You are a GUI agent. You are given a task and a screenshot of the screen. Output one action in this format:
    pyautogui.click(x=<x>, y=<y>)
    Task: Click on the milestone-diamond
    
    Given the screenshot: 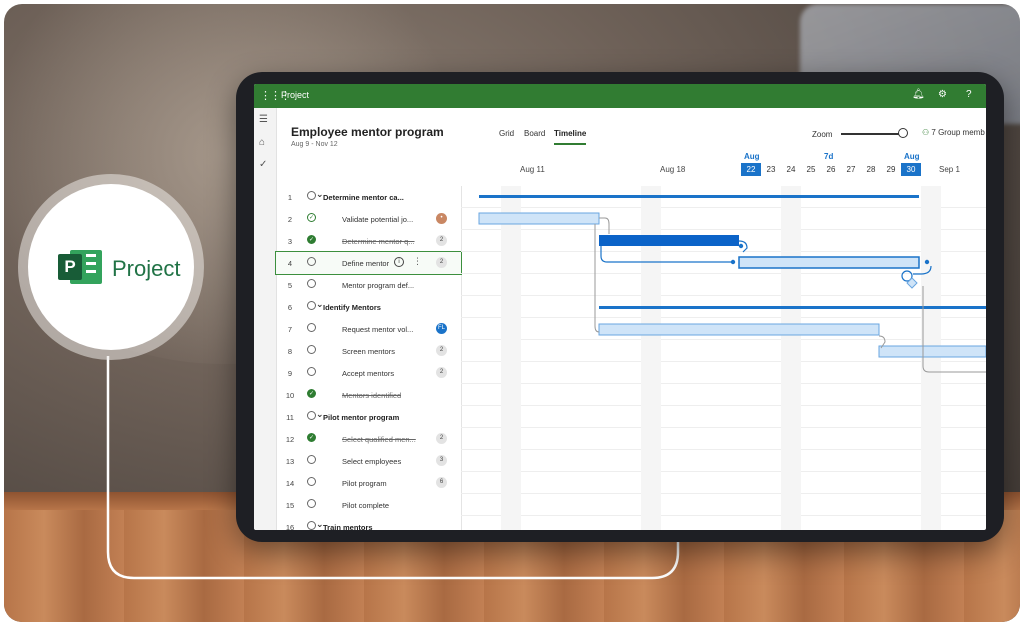 What is the action you would take?
    pyautogui.click(x=912, y=283)
    